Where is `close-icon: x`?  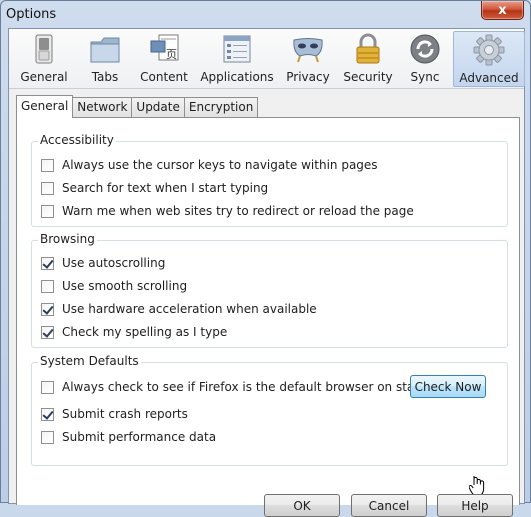 close-icon: x is located at coordinates (502, 10).